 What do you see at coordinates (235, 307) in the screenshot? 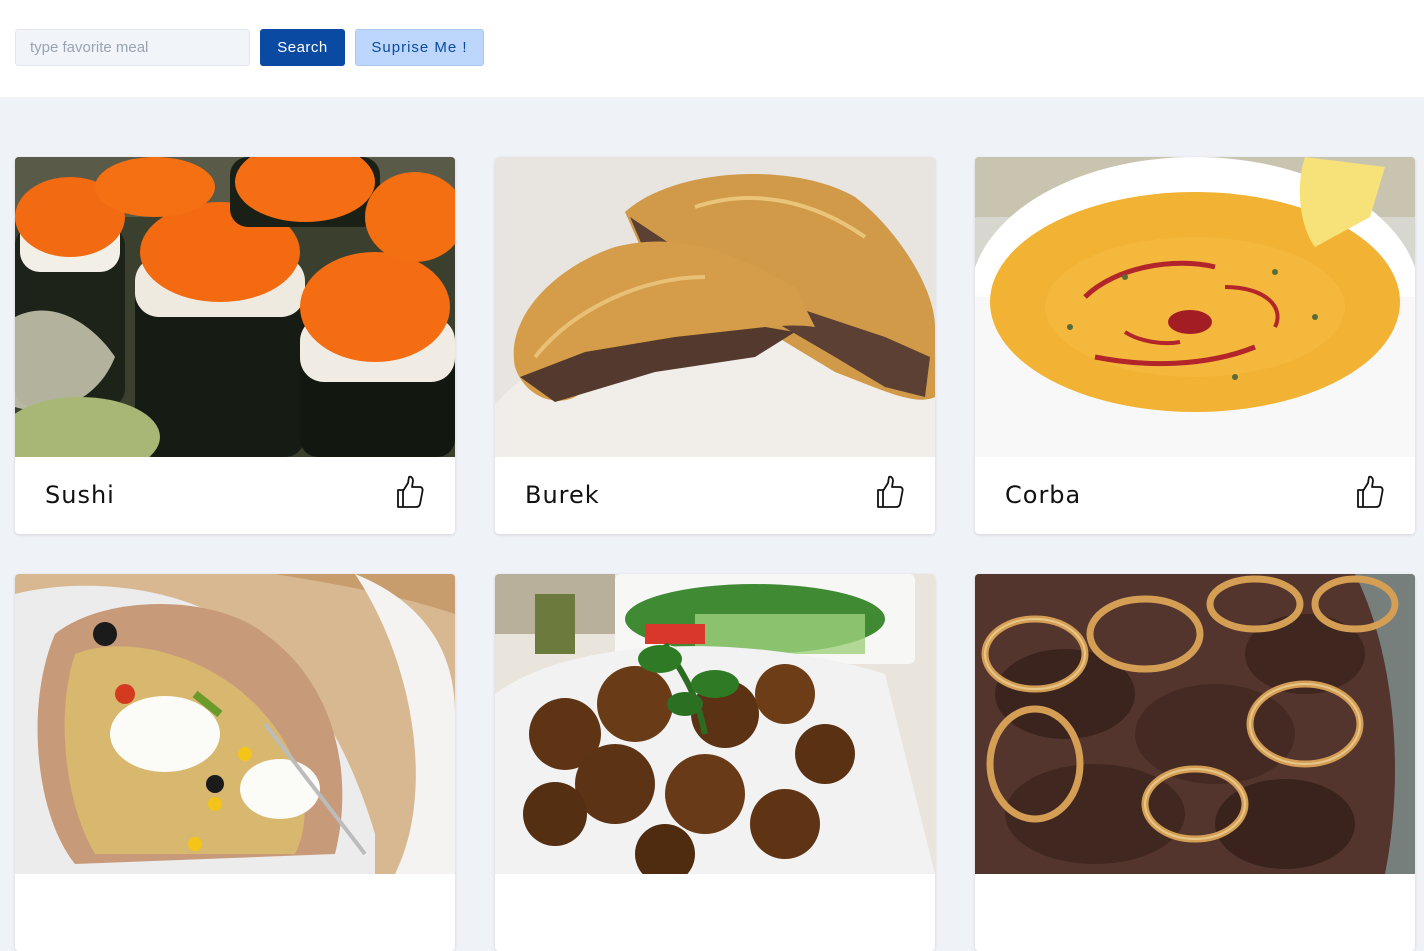
I see `sushi-photo` at bounding box center [235, 307].